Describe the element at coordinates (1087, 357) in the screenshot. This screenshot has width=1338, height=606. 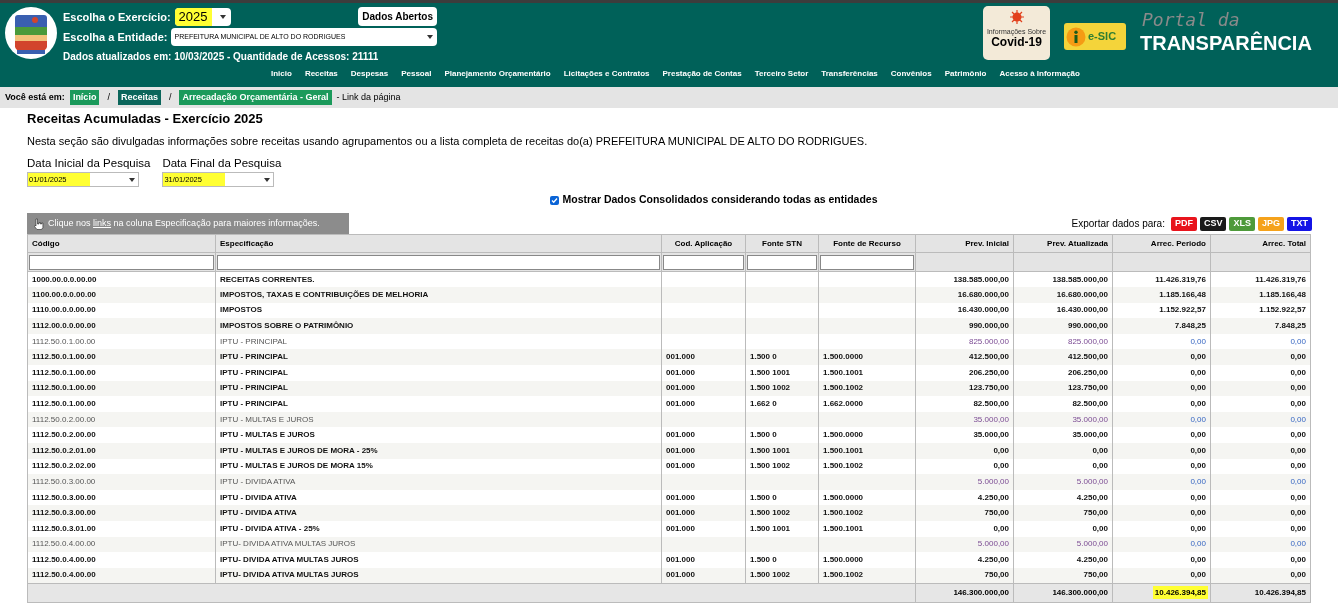
I see `table-cell: 412.500,00` at that location.